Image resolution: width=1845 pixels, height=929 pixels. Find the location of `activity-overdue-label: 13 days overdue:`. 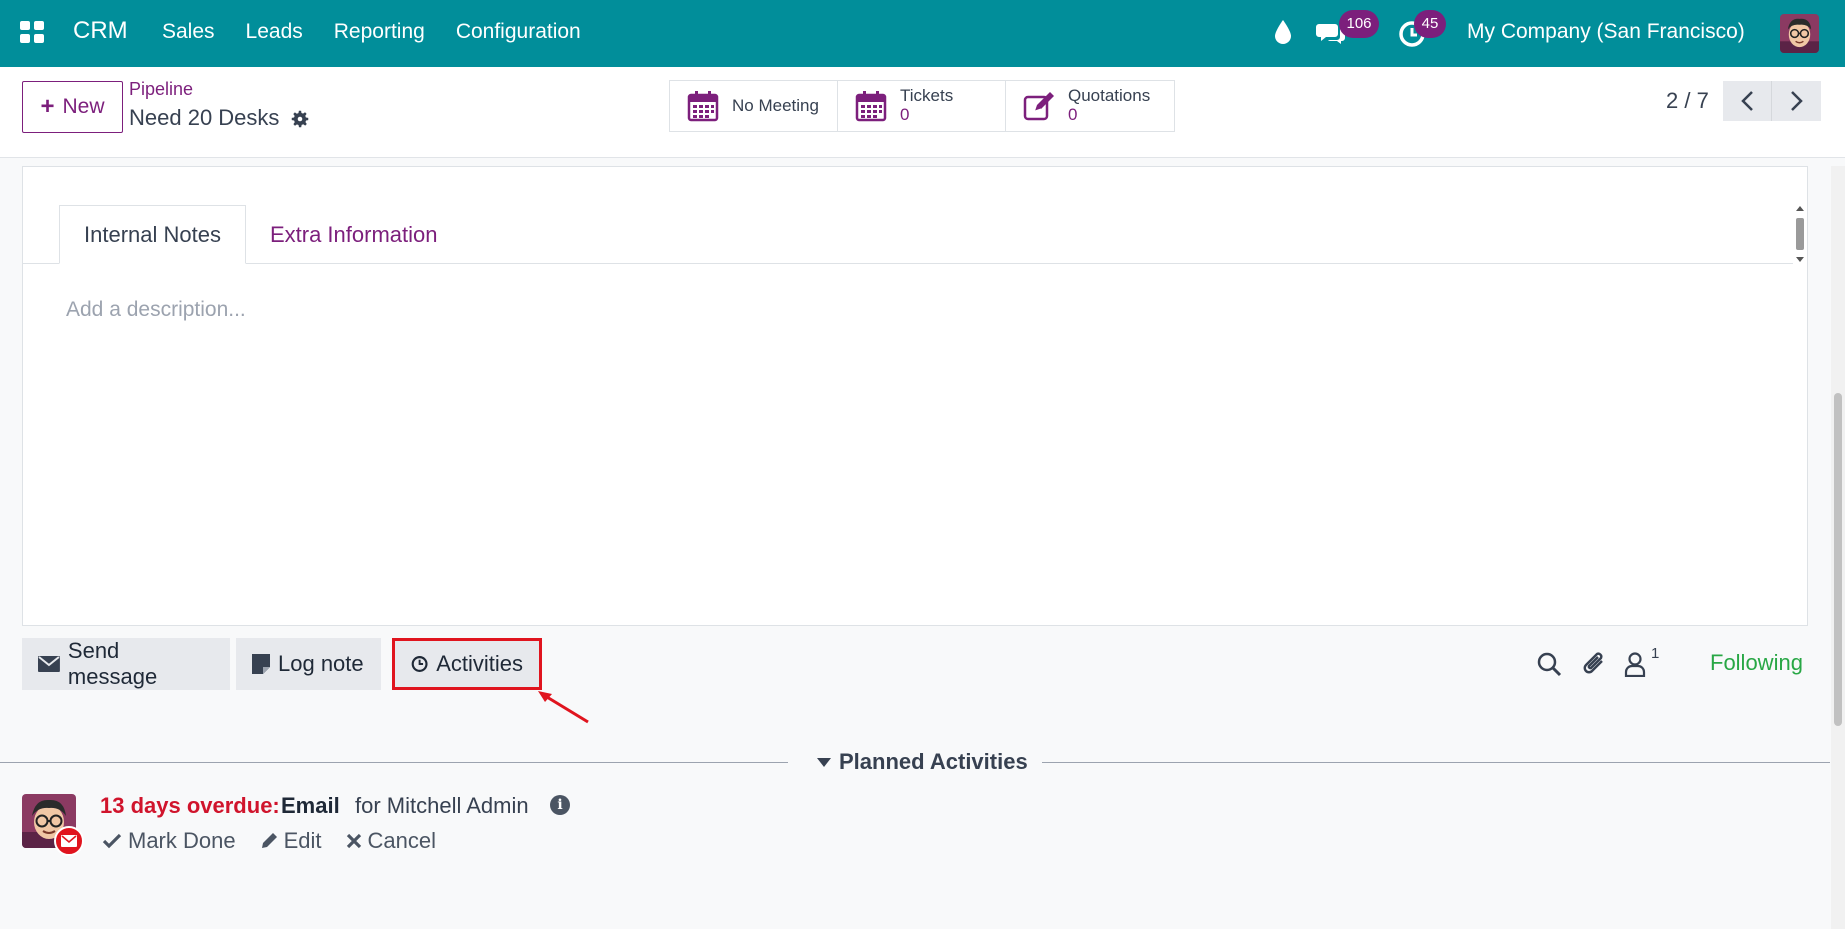

activity-overdue-label: 13 days overdue: is located at coordinates (190, 805).